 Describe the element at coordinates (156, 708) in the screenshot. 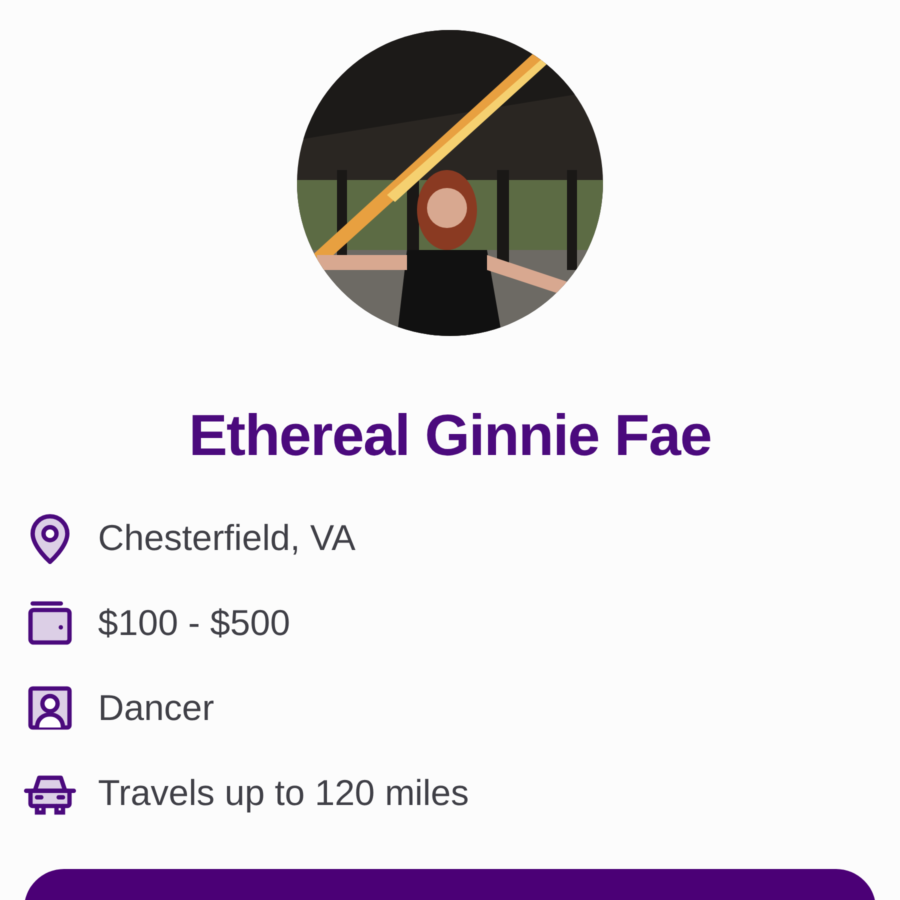

I see `detail-text: Dancer` at that location.